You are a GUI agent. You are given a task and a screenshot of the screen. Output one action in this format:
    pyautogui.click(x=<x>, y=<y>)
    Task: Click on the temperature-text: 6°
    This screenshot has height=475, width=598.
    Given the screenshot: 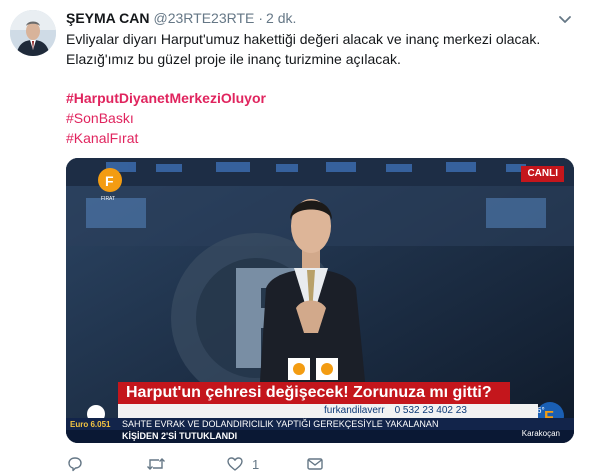 What is the action you would take?
    pyautogui.click(x=541, y=410)
    